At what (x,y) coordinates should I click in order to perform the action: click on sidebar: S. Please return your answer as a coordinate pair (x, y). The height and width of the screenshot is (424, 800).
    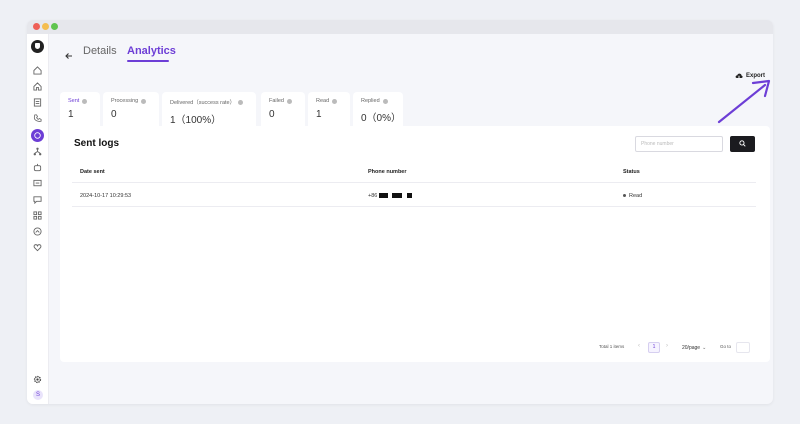
    Looking at the image, I should click on (38, 219).